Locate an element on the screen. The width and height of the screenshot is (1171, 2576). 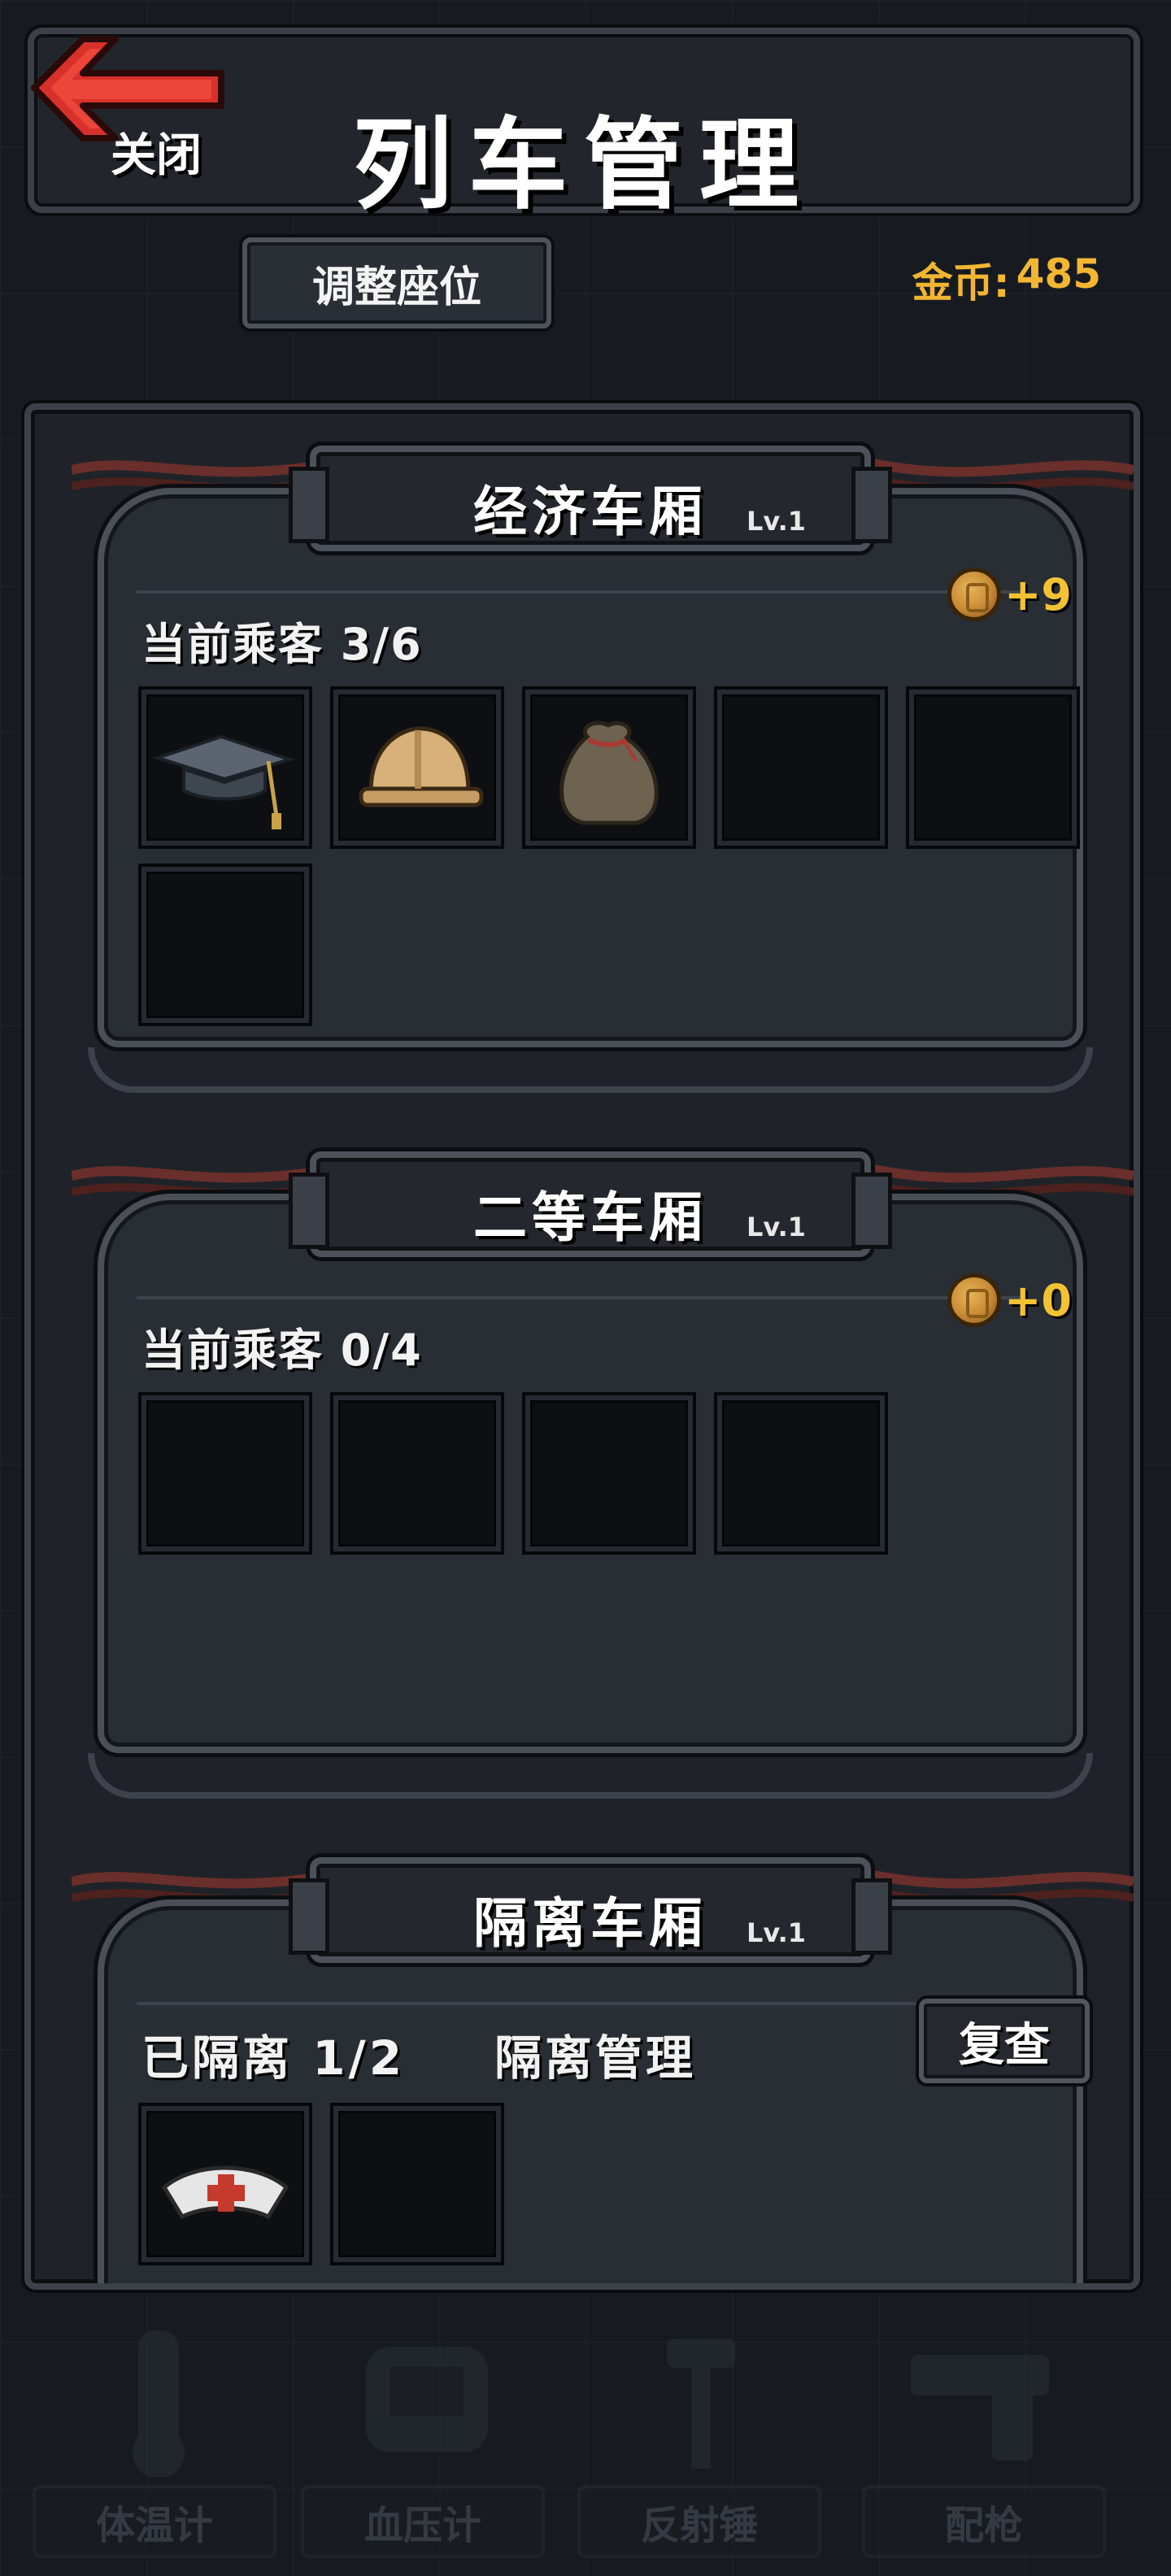
isolation-slot-nurse is located at coordinates (225, 2184).